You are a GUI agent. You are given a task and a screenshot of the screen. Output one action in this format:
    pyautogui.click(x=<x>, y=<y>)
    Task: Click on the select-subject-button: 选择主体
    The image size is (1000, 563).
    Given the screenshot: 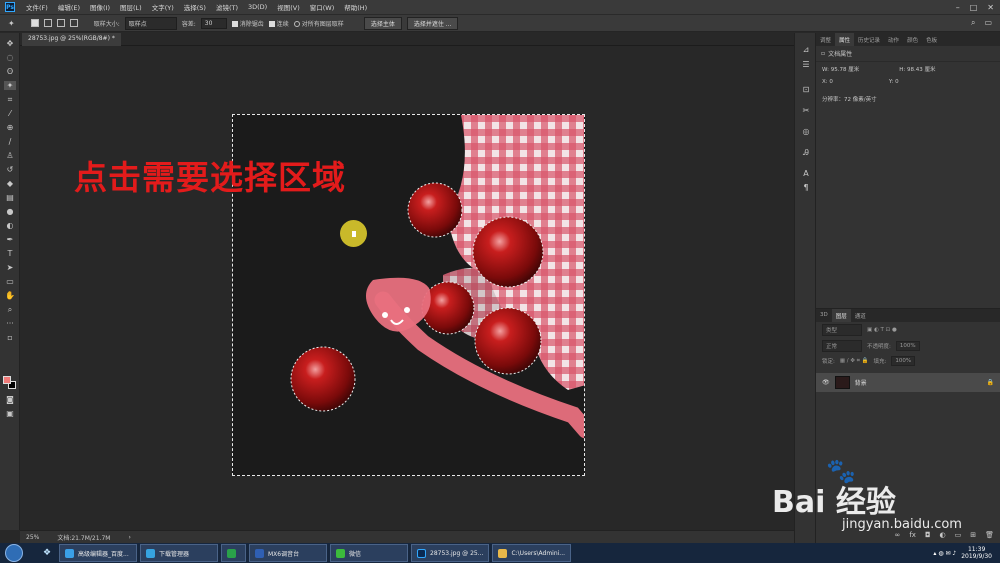 What is the action you would take?
    pyautogui.click(x=382, y=23)
    